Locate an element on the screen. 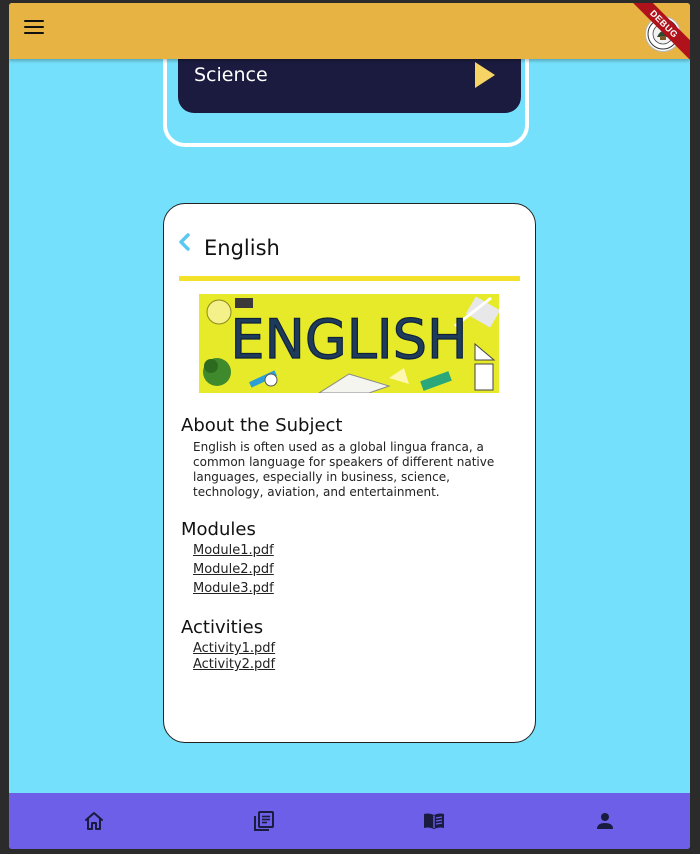 The image size is (700, 854). app-bar: DEBUG is located at coordinates (349, 33).